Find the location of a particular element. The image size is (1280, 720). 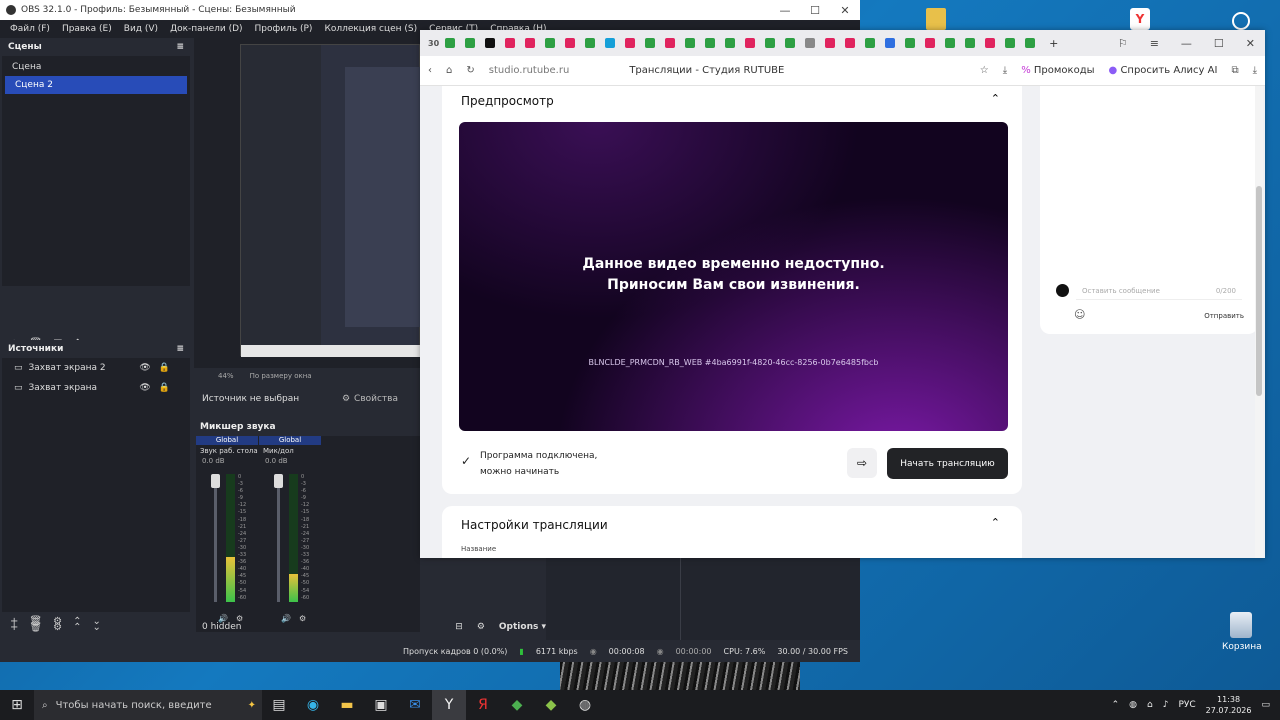

yandex-browser-icon: Y is located at coordinates (449, 705).